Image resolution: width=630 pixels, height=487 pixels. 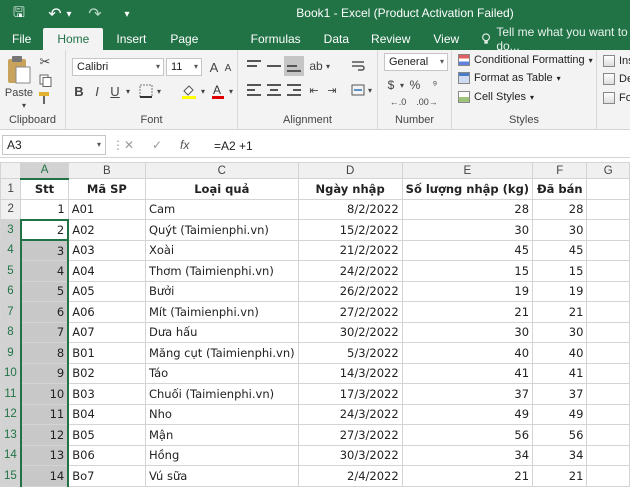 What do you see at coordinates (398, 102) in the screenshot?
I see `increase-decimal-icon: ←.0` at bounding box center [398, 102].